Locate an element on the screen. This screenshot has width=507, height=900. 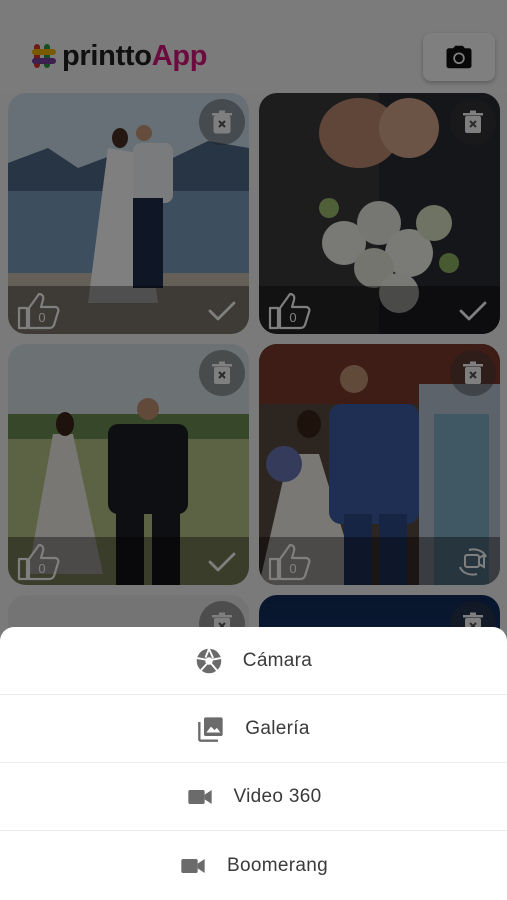
photo-library-icon is located at coordinates (210, 729).